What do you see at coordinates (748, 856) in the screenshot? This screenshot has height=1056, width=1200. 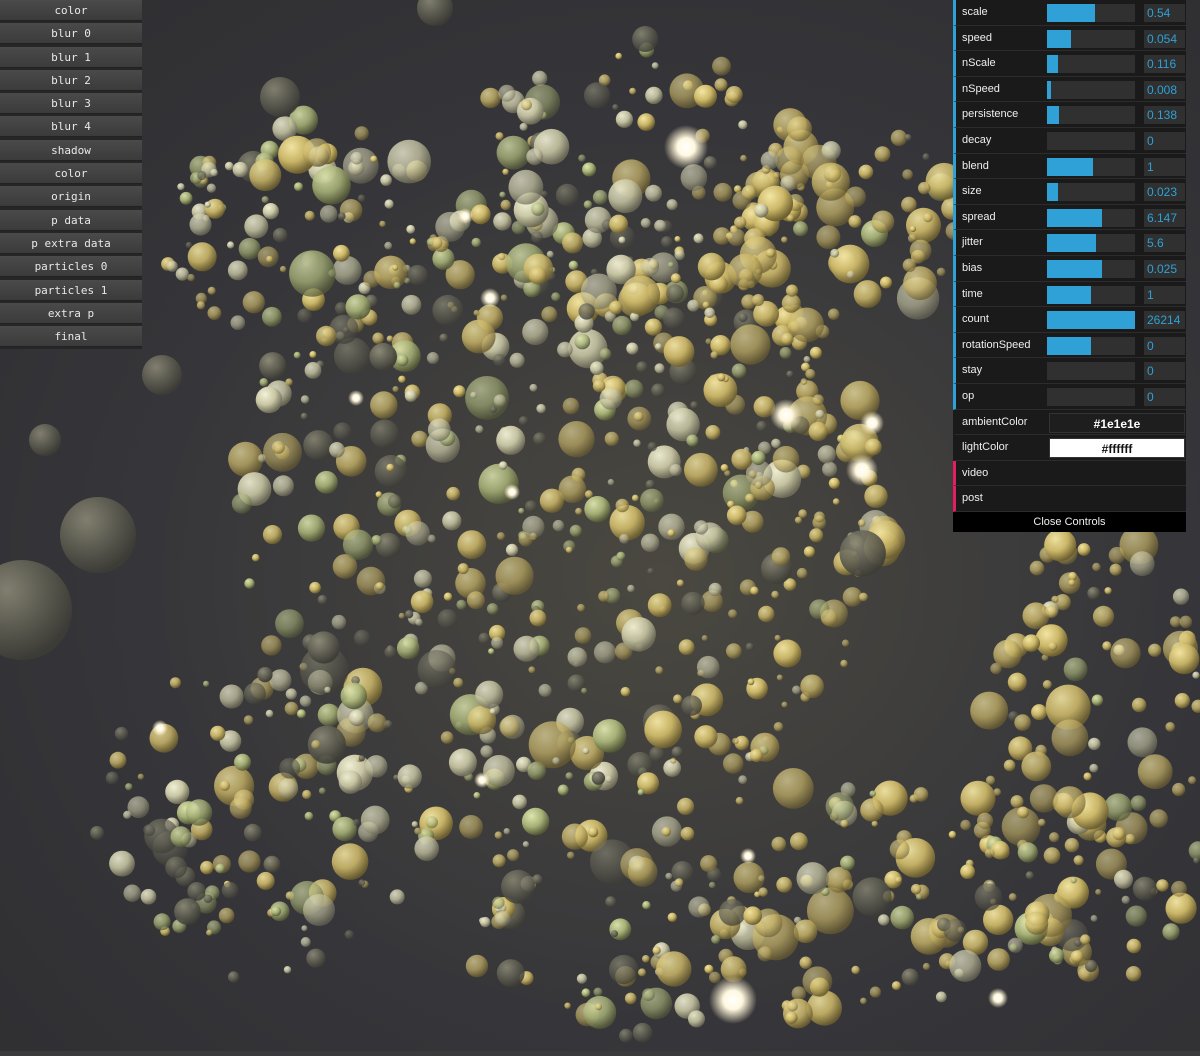 I see `light-glint` at bounding box center [748, 856].